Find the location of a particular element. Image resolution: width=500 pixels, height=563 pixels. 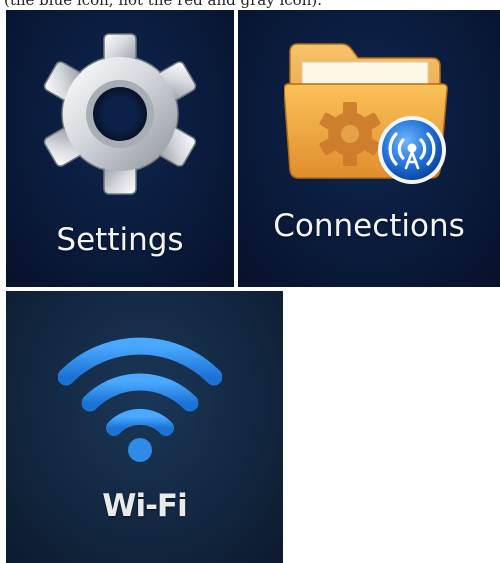

settings-label: Settings is located at coordinates (120, 240).